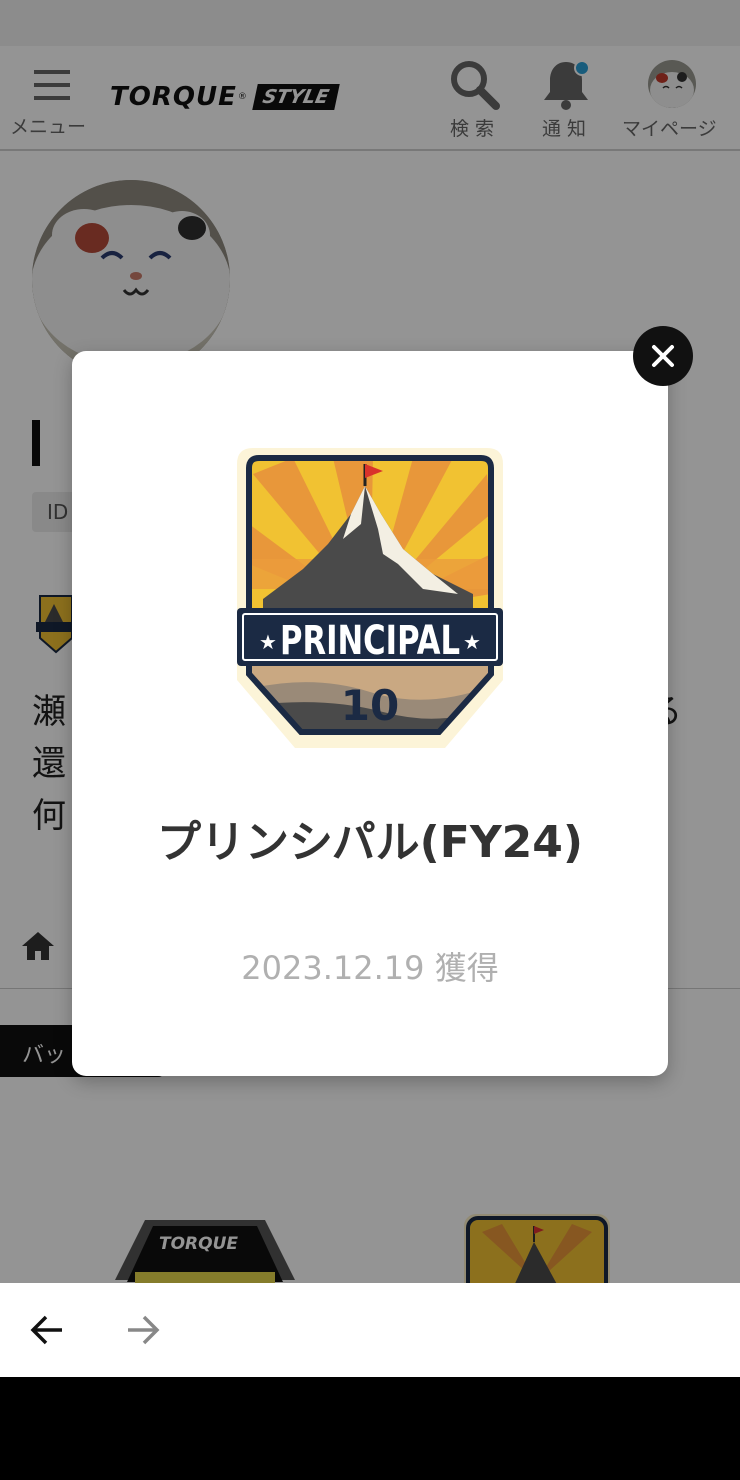 The image size is (740, 1480). I want to click on badge-acquired-date: 2023.12.19 獲得, so click(370, 968).